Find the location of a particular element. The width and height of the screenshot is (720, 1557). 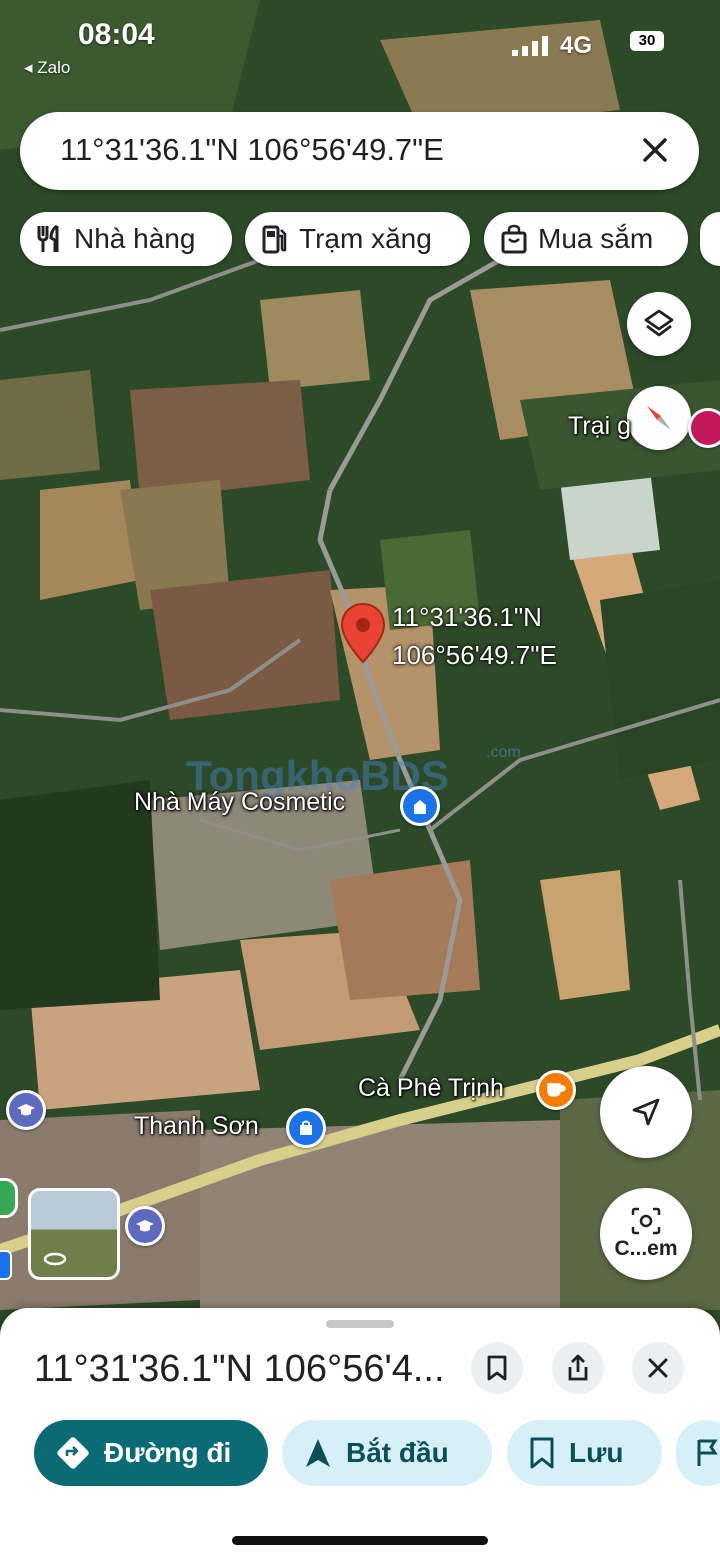

lens-button: C...em is located at coordinates (646, 1234).